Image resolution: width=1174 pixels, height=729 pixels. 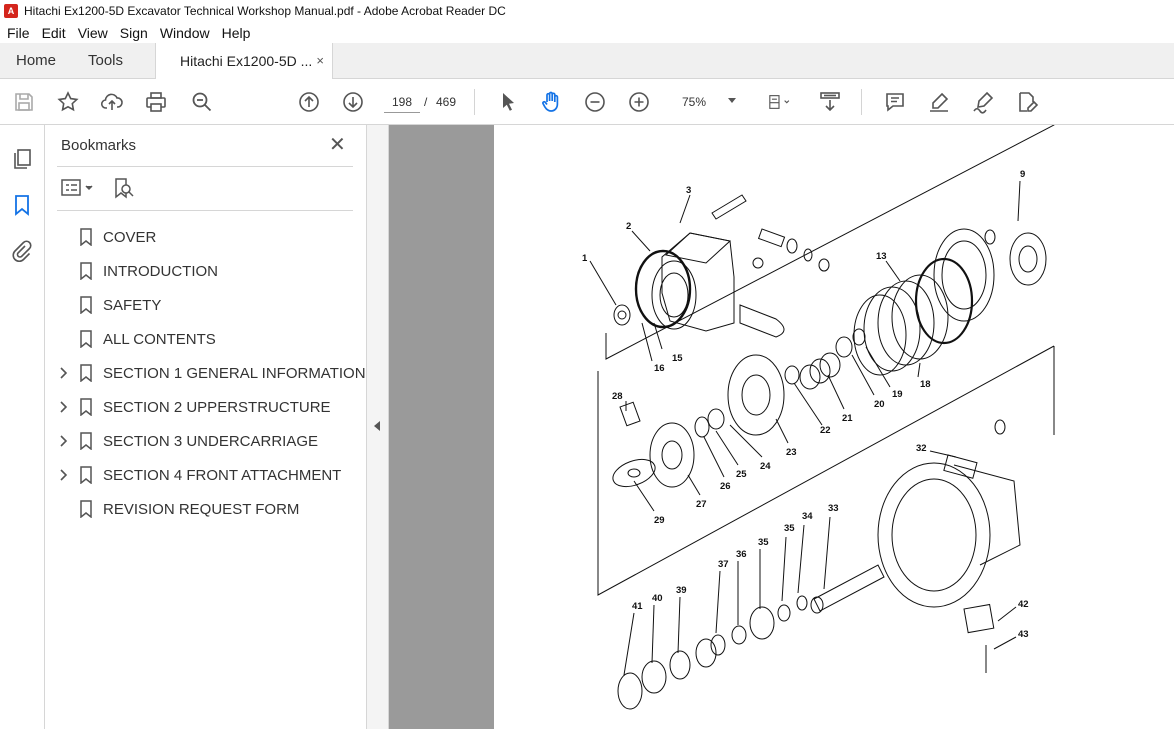 I want to click on bookmark-panel-icon, so click(x=22, y=205).